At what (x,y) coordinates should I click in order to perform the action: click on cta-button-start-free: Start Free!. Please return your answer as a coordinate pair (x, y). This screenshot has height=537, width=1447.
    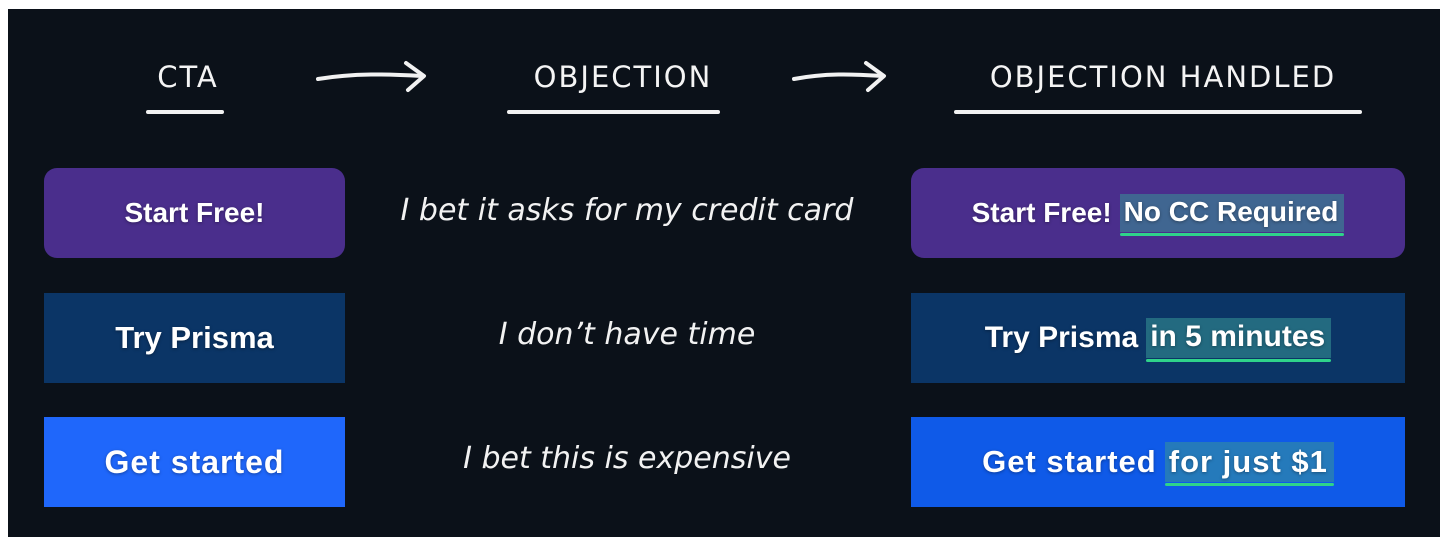
    Looking at the image, I should click on (194, 213).